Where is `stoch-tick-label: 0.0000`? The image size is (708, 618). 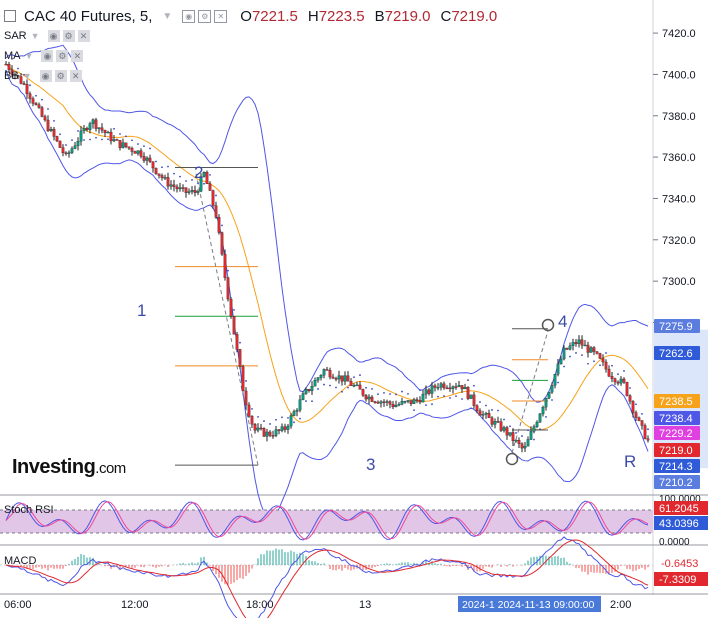 stoch-tick-label: 0.0000 is located at coordinates (674, 542).